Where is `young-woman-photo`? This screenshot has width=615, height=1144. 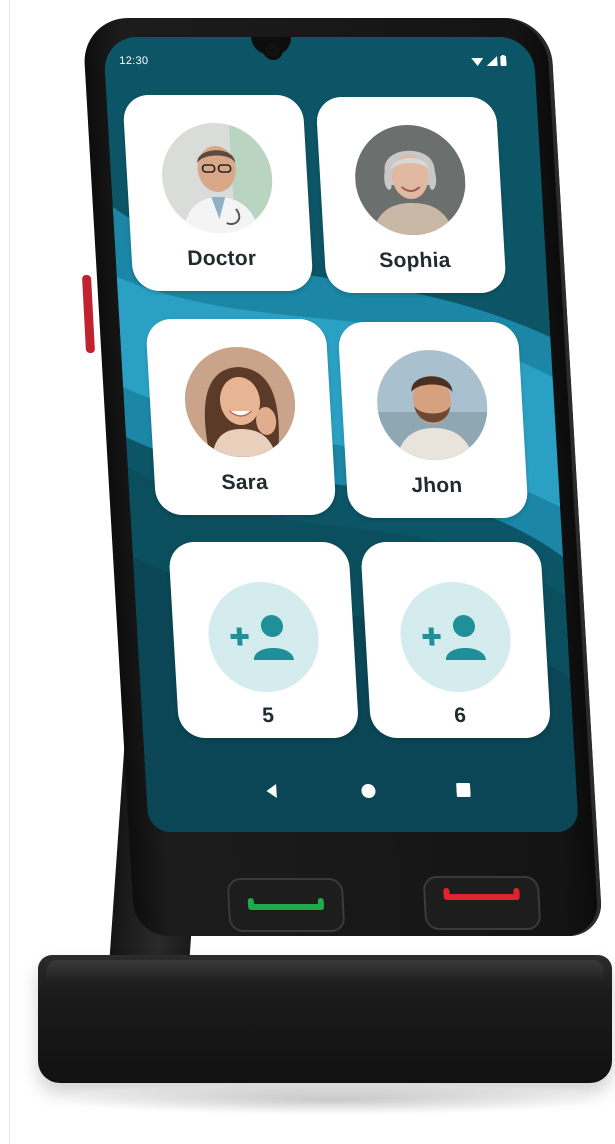 young-woman-photo is located at coordinates (240, 402).